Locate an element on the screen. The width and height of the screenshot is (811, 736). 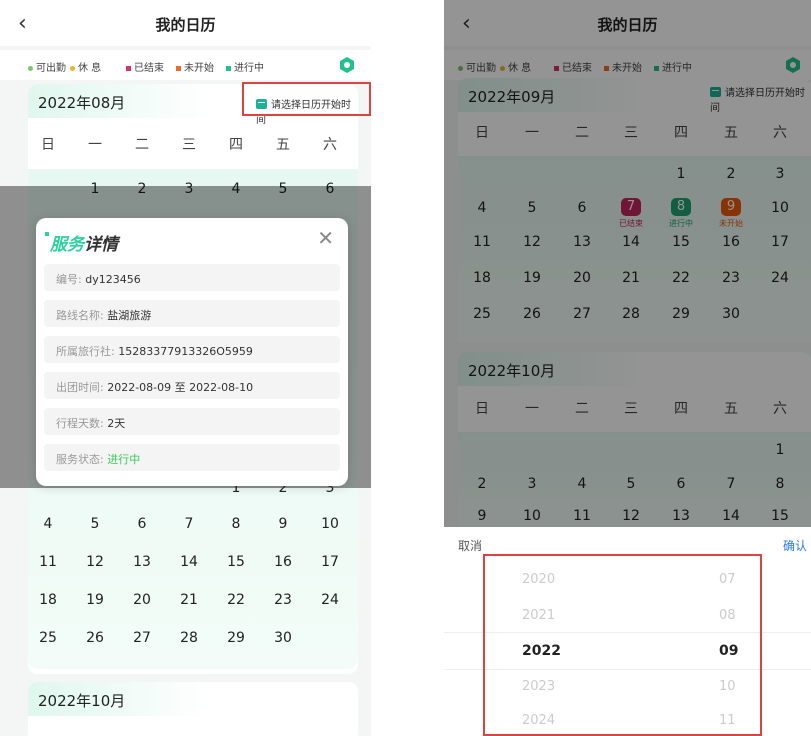
calendar-day: 17 is located at coordinates (330, 562).